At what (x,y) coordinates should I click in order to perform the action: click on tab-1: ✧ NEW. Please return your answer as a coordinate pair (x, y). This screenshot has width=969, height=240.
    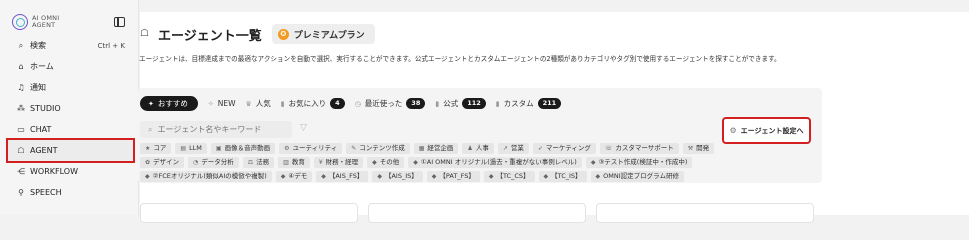
    Looking at the image, I should click on (222, 103).